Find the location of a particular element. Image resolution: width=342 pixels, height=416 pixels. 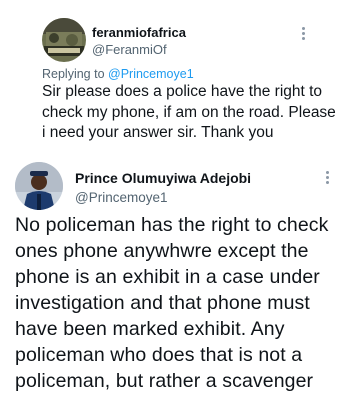

reply-more-options-icon is located at coordinates (304, 34).